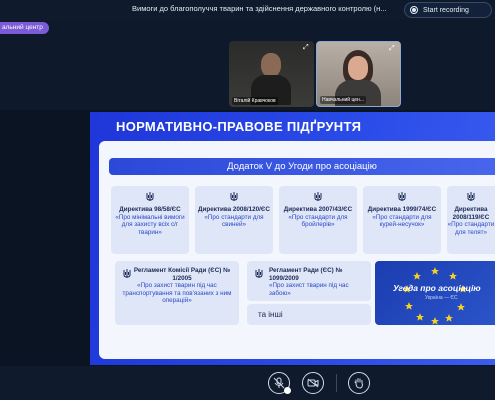 The height and width of the screenshot is (400, 495). What do you see at coordinates (471, 213) in the screenshot?
I see `directive-title: Директива 2008/119/ЄС` at bounding box center [471, 213].